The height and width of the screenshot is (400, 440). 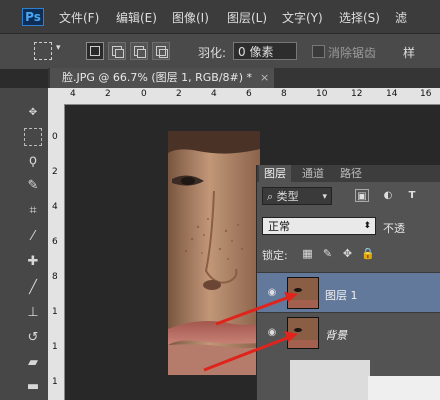 I want to click on face-photo, so click(x=214, y=253).